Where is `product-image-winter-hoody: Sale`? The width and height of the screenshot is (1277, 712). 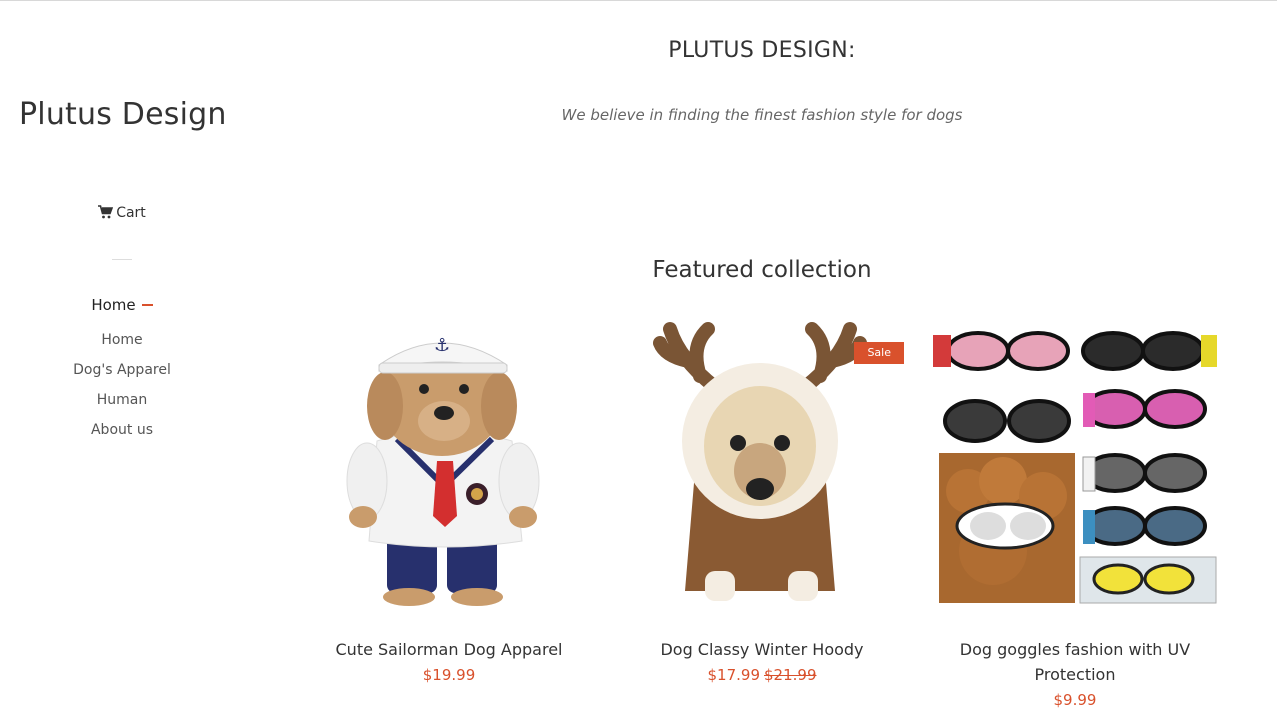 product-image-winter-hoody: Sale is located at coordinates (762, 464).